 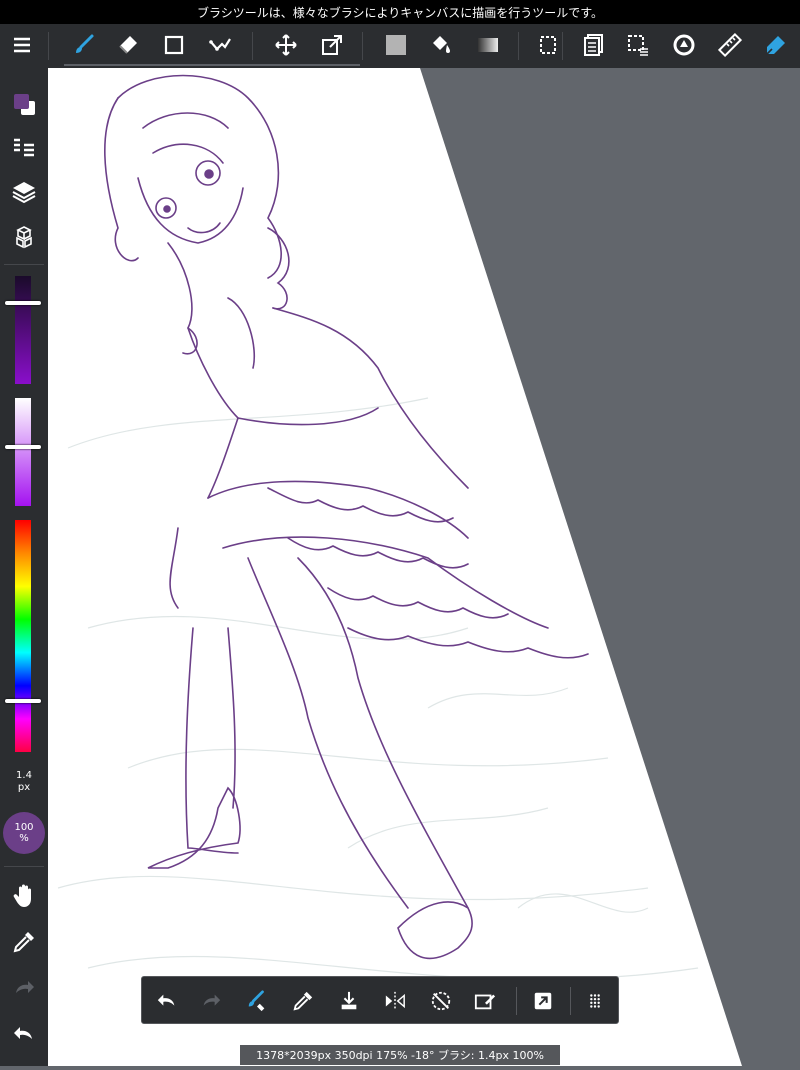 What do you see at coordinates (441, 1001) in the screenshot?
I see `rotate-reset-icon` at bounding box center [441, 1001].